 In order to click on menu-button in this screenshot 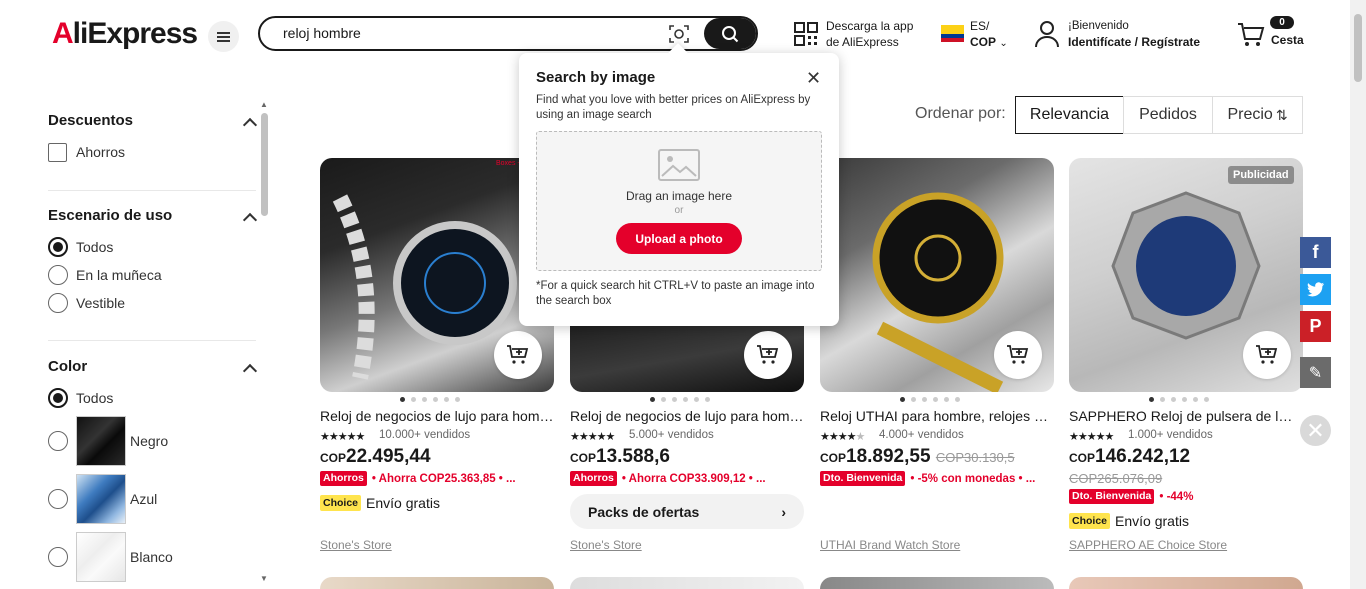, I will do `click(223, 36)`.